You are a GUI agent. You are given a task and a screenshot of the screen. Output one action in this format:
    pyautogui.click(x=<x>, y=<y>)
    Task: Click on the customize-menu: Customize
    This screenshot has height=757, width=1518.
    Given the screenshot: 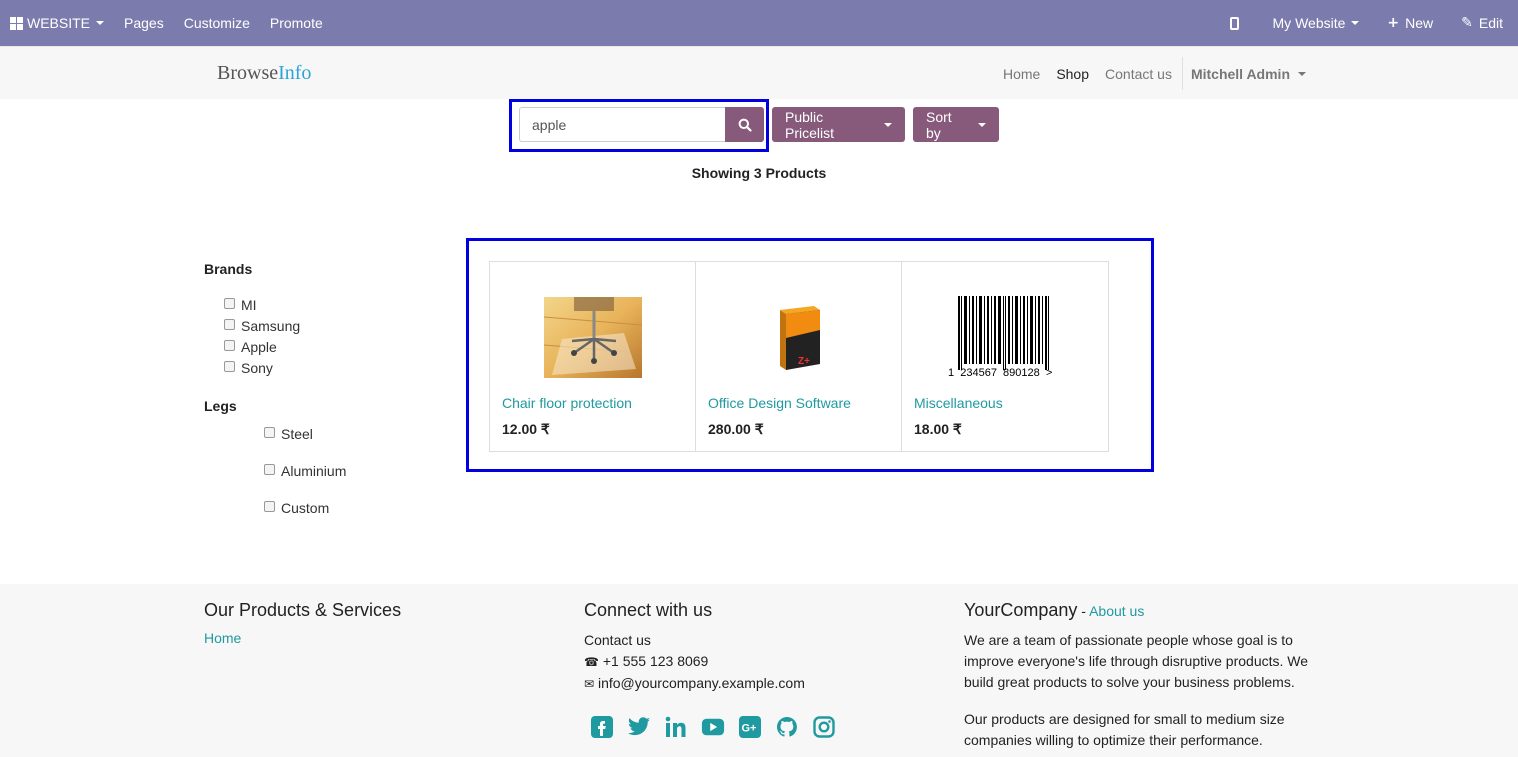 What is the action you would take?
    pyautogui.click(x=217, y=23)
    